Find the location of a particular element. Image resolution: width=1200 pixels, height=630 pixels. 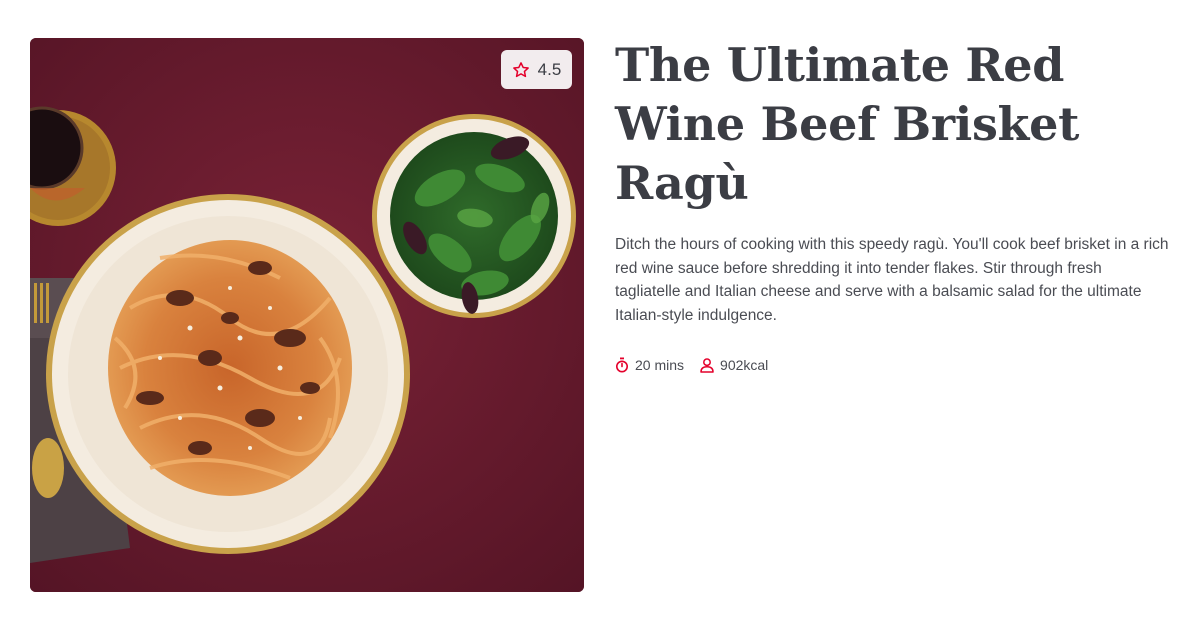

calories-value: 902kcal is located at coordinates (744, 365).